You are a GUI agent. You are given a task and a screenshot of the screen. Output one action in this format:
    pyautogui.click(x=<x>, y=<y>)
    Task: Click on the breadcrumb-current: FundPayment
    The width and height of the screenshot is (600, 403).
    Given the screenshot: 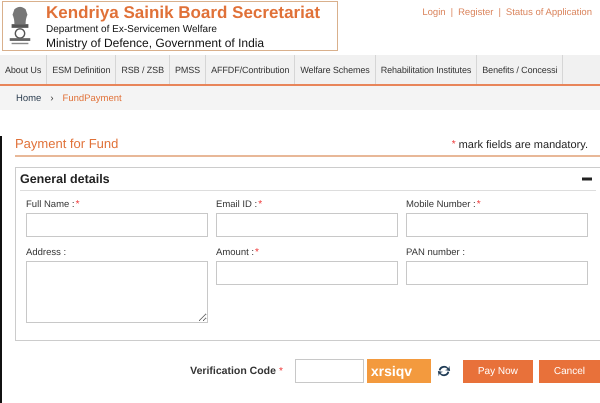 What is the action you would take?
    pyautogui.click(x=92, y=98)
    